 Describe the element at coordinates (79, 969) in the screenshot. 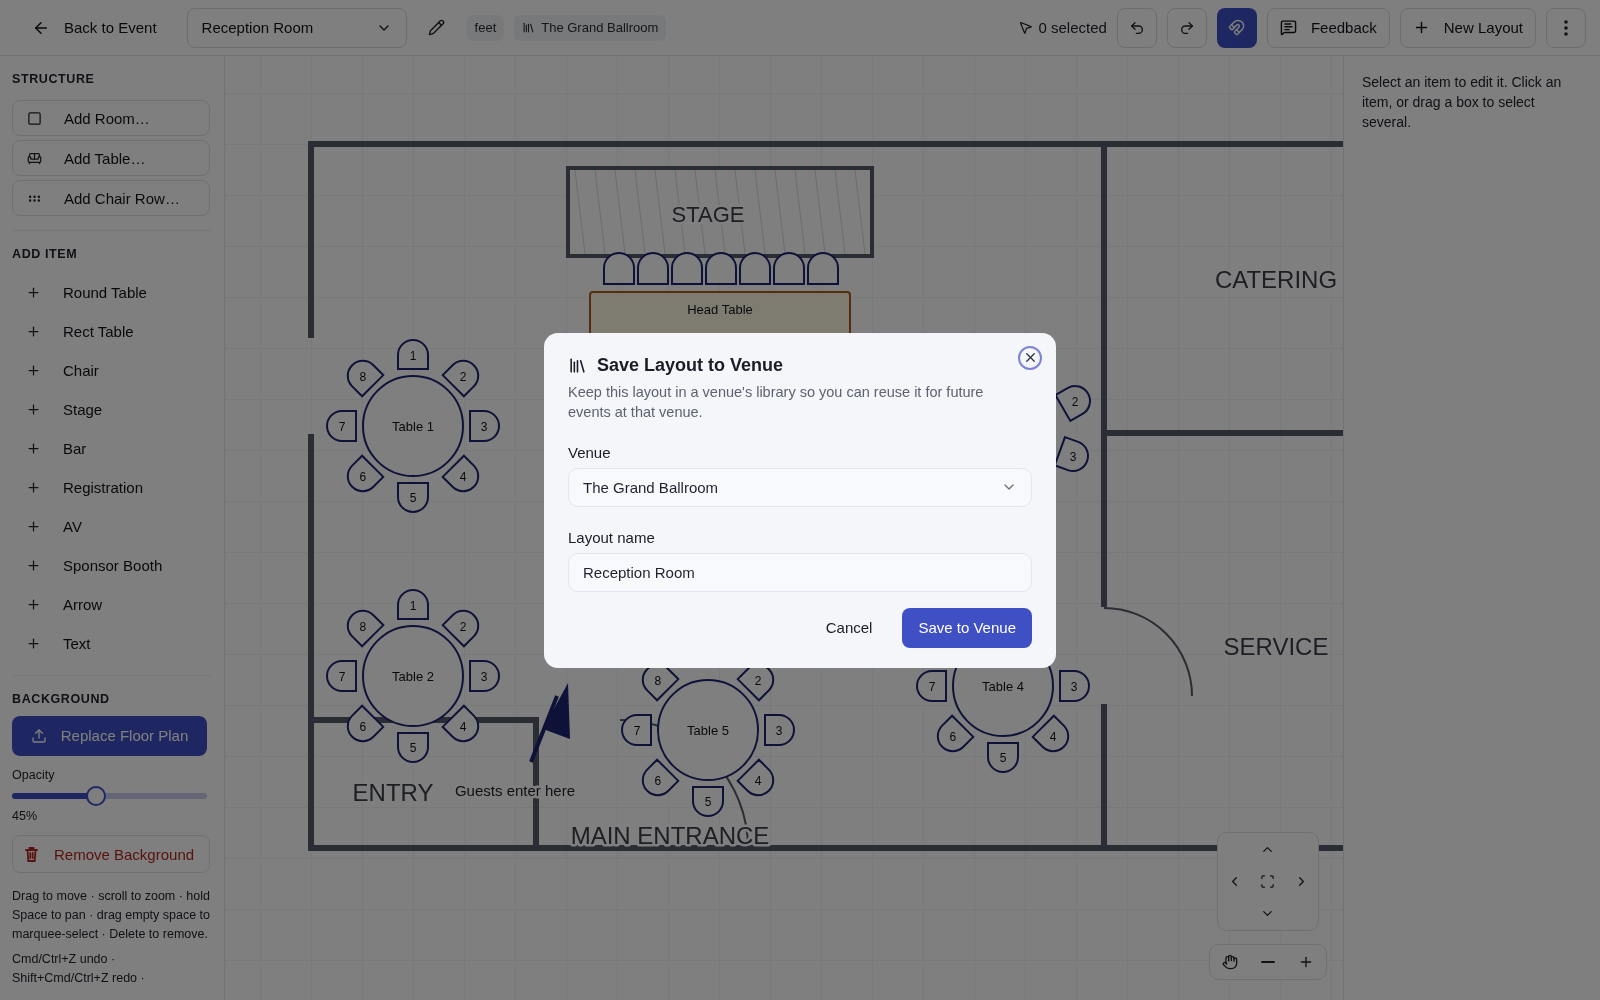

I see `help-text: Cmd/Ctrl+Z undo · Shift+Cmd/Ctrl+Z redo ·` at that location.